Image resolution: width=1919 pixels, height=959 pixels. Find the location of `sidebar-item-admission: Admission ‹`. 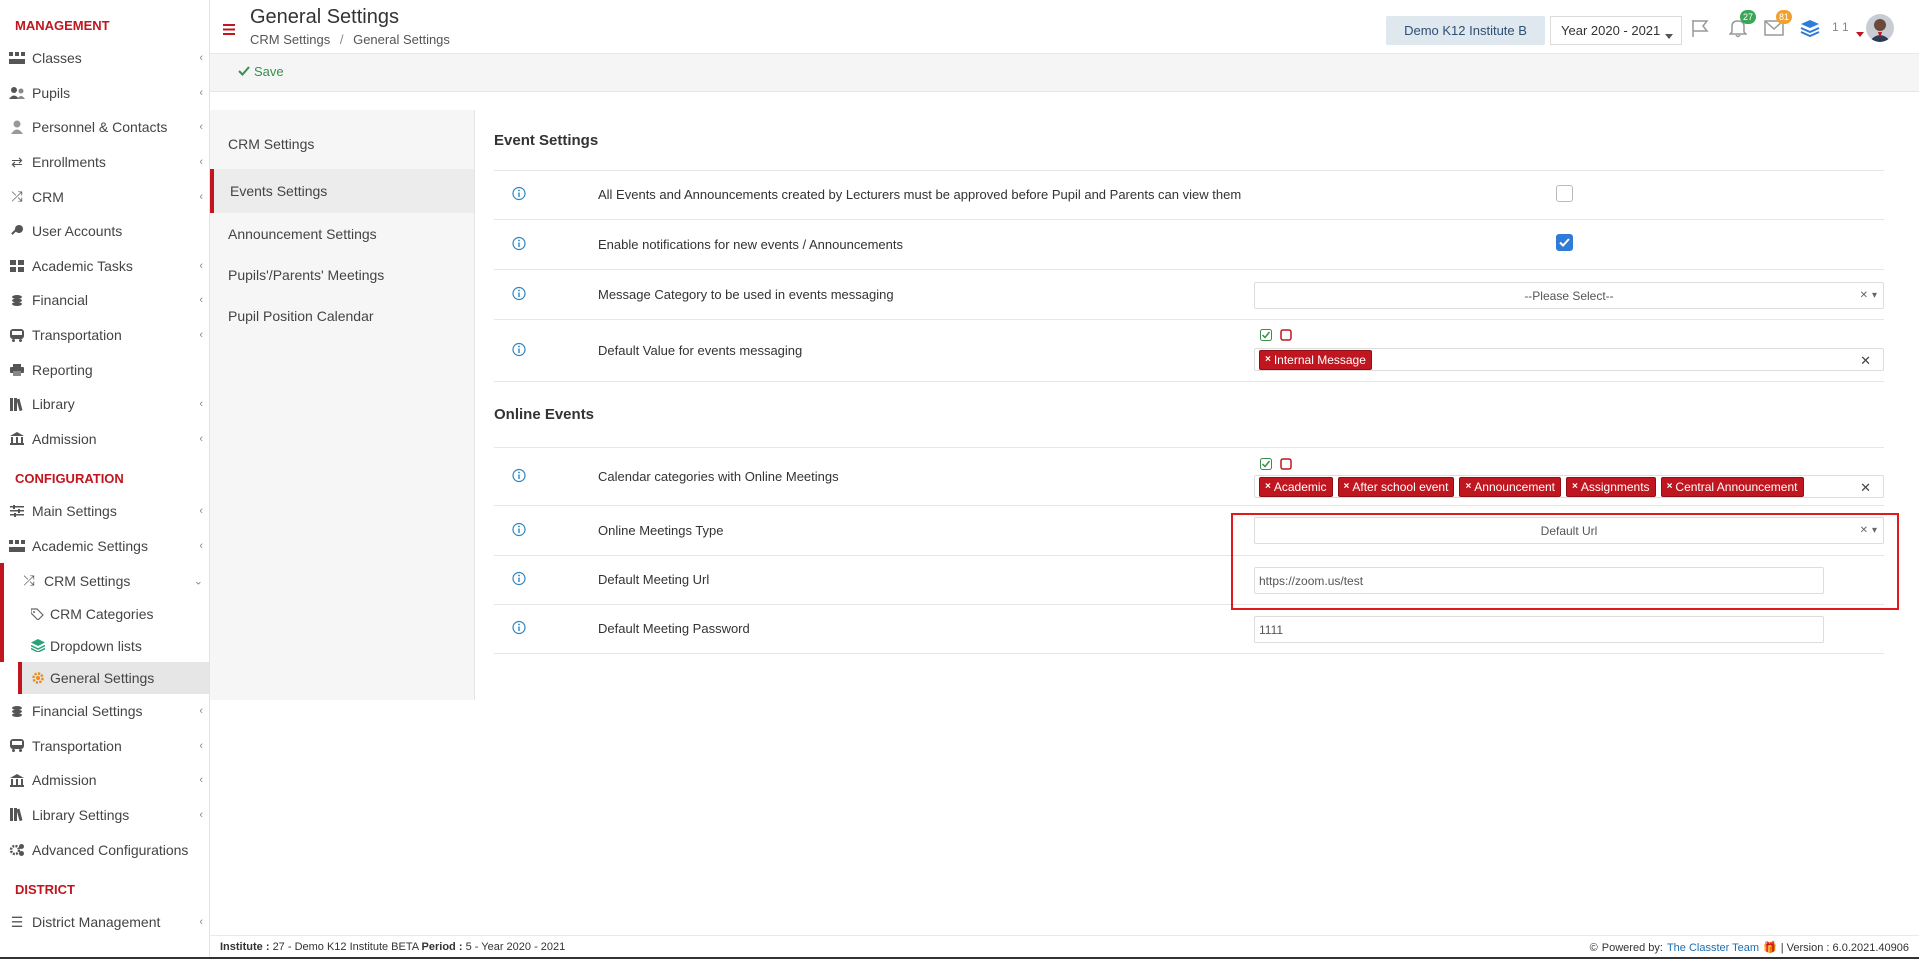

sidebar-item-admission: Admission ‹ is located at coordinates (104, 439).